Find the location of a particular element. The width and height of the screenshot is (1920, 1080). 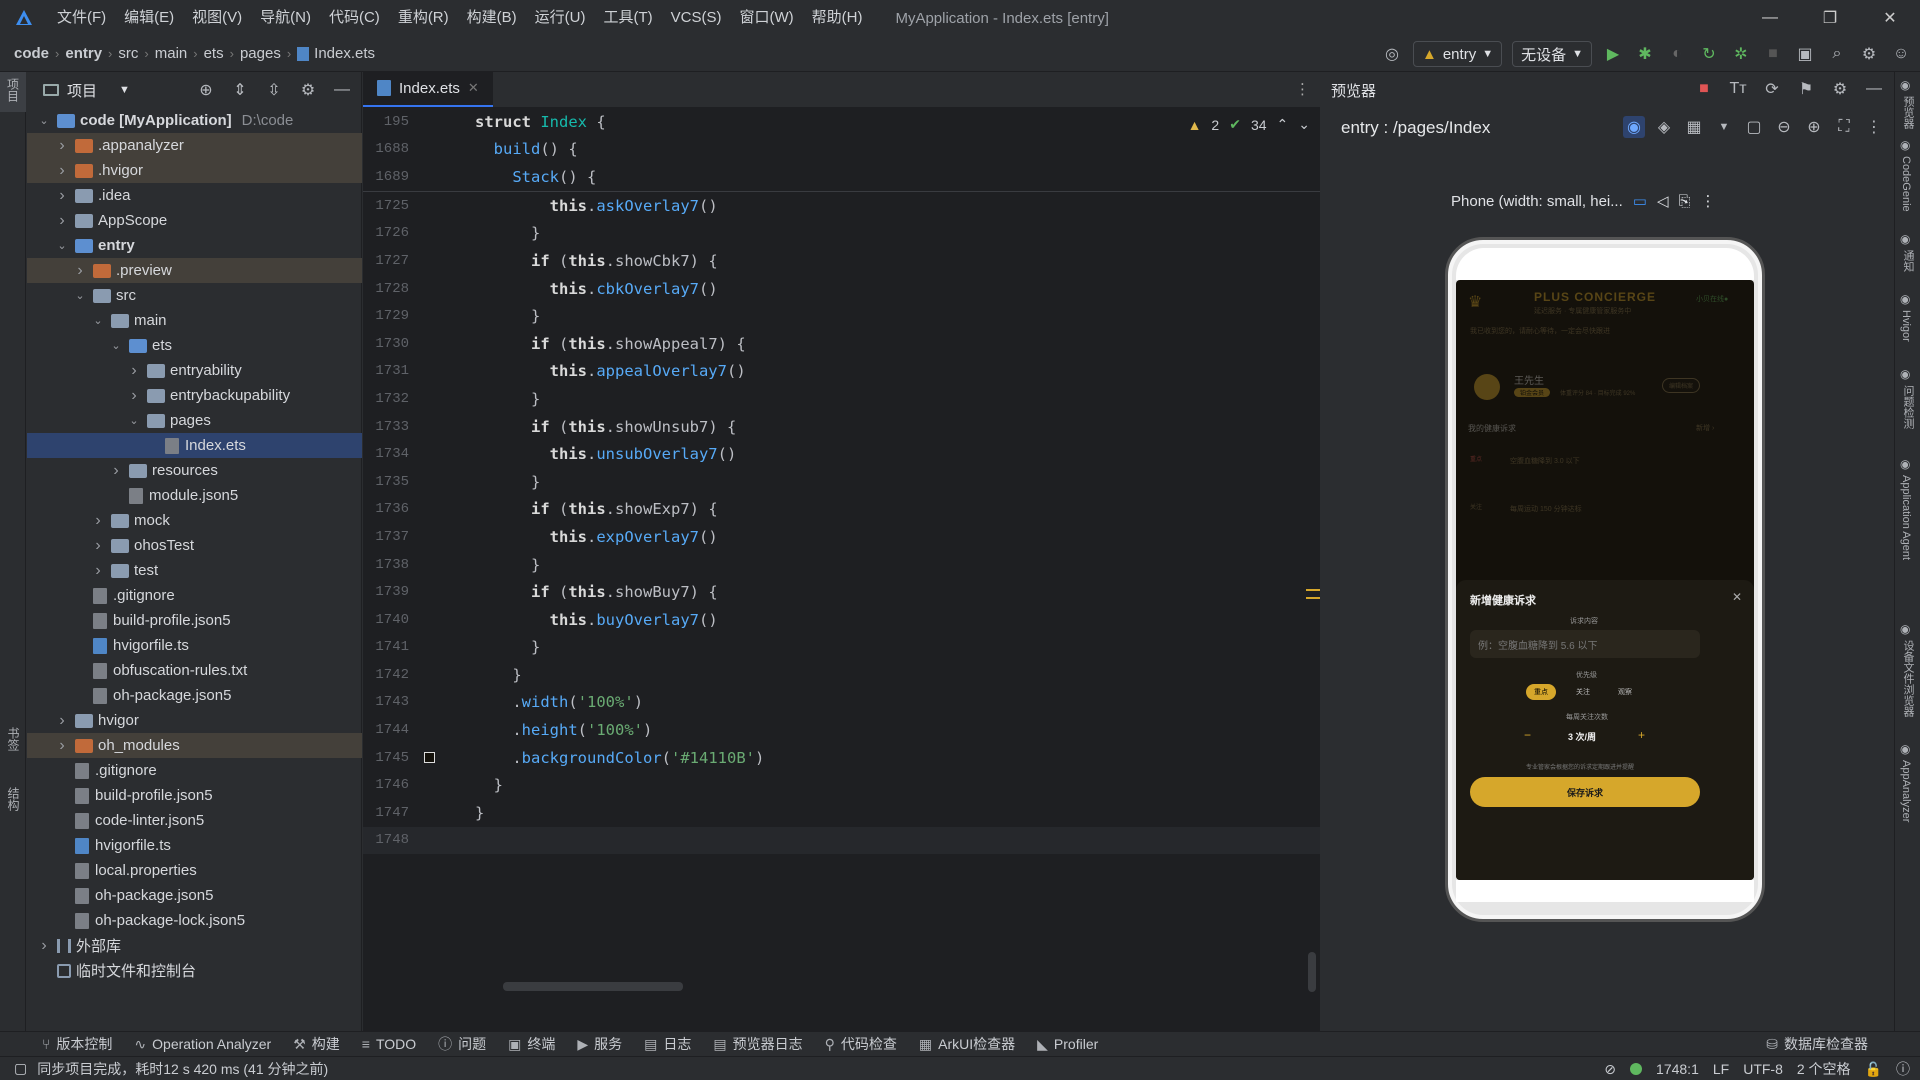

tree-item: › ohosTest is located at coordinates (194, 545).